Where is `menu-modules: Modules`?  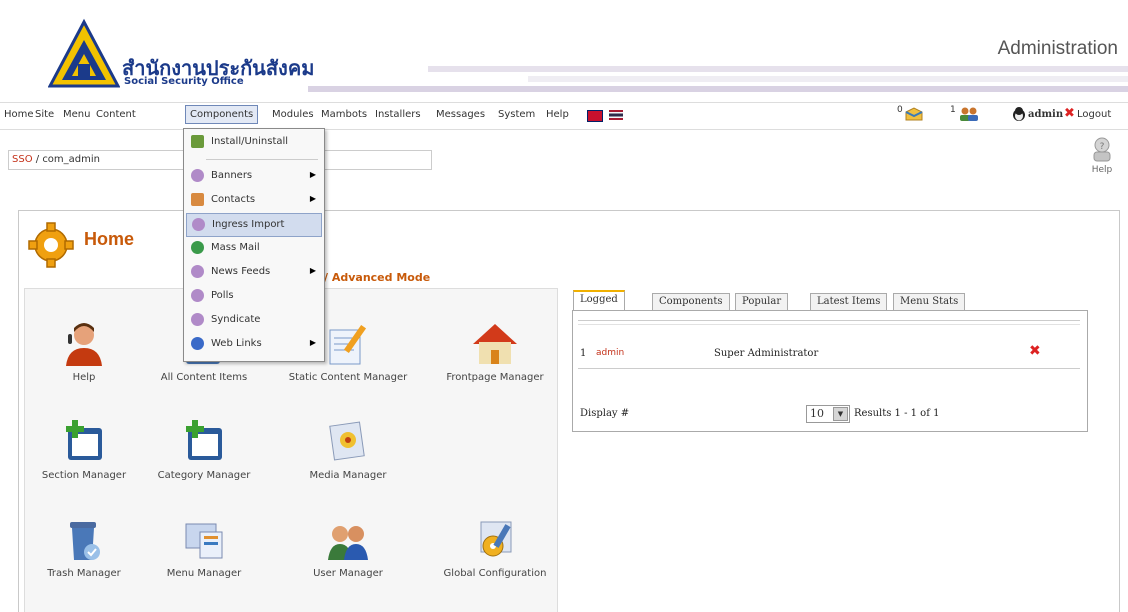
menu-modules: Modules is located at coordinates (293, 114).